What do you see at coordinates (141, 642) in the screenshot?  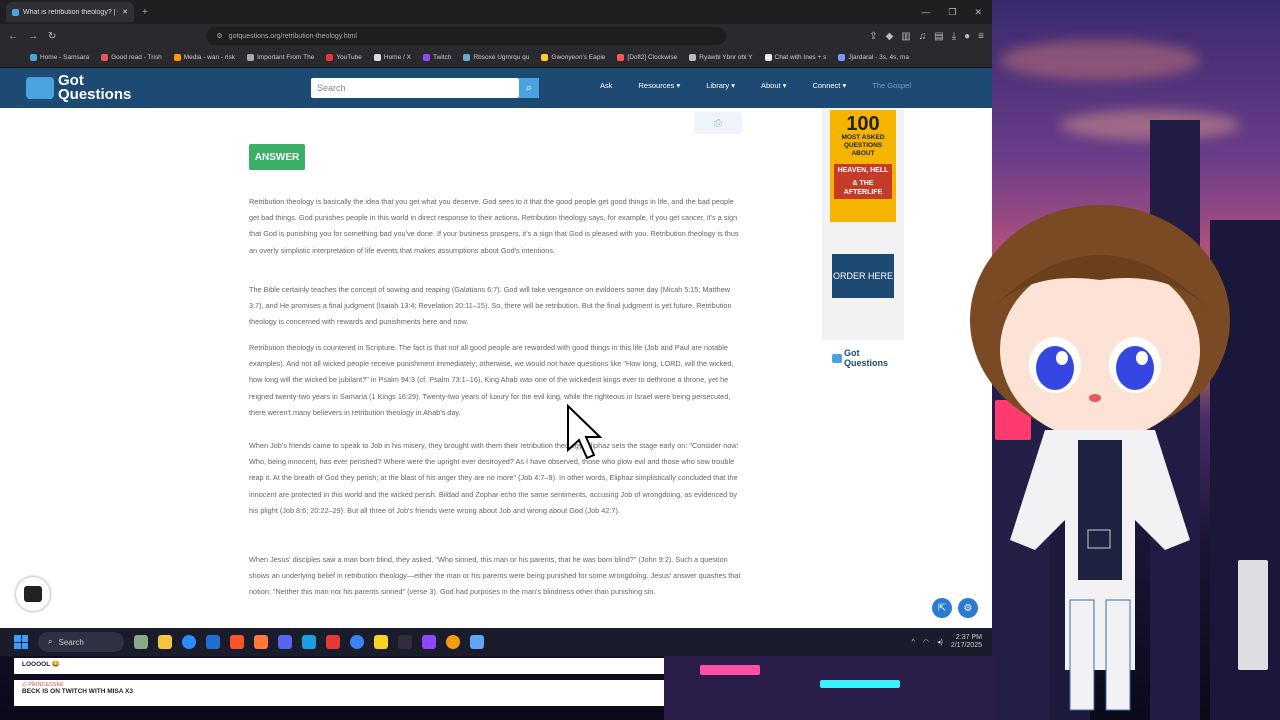 I see `widgets-icon` at bounding box center [141, 642].